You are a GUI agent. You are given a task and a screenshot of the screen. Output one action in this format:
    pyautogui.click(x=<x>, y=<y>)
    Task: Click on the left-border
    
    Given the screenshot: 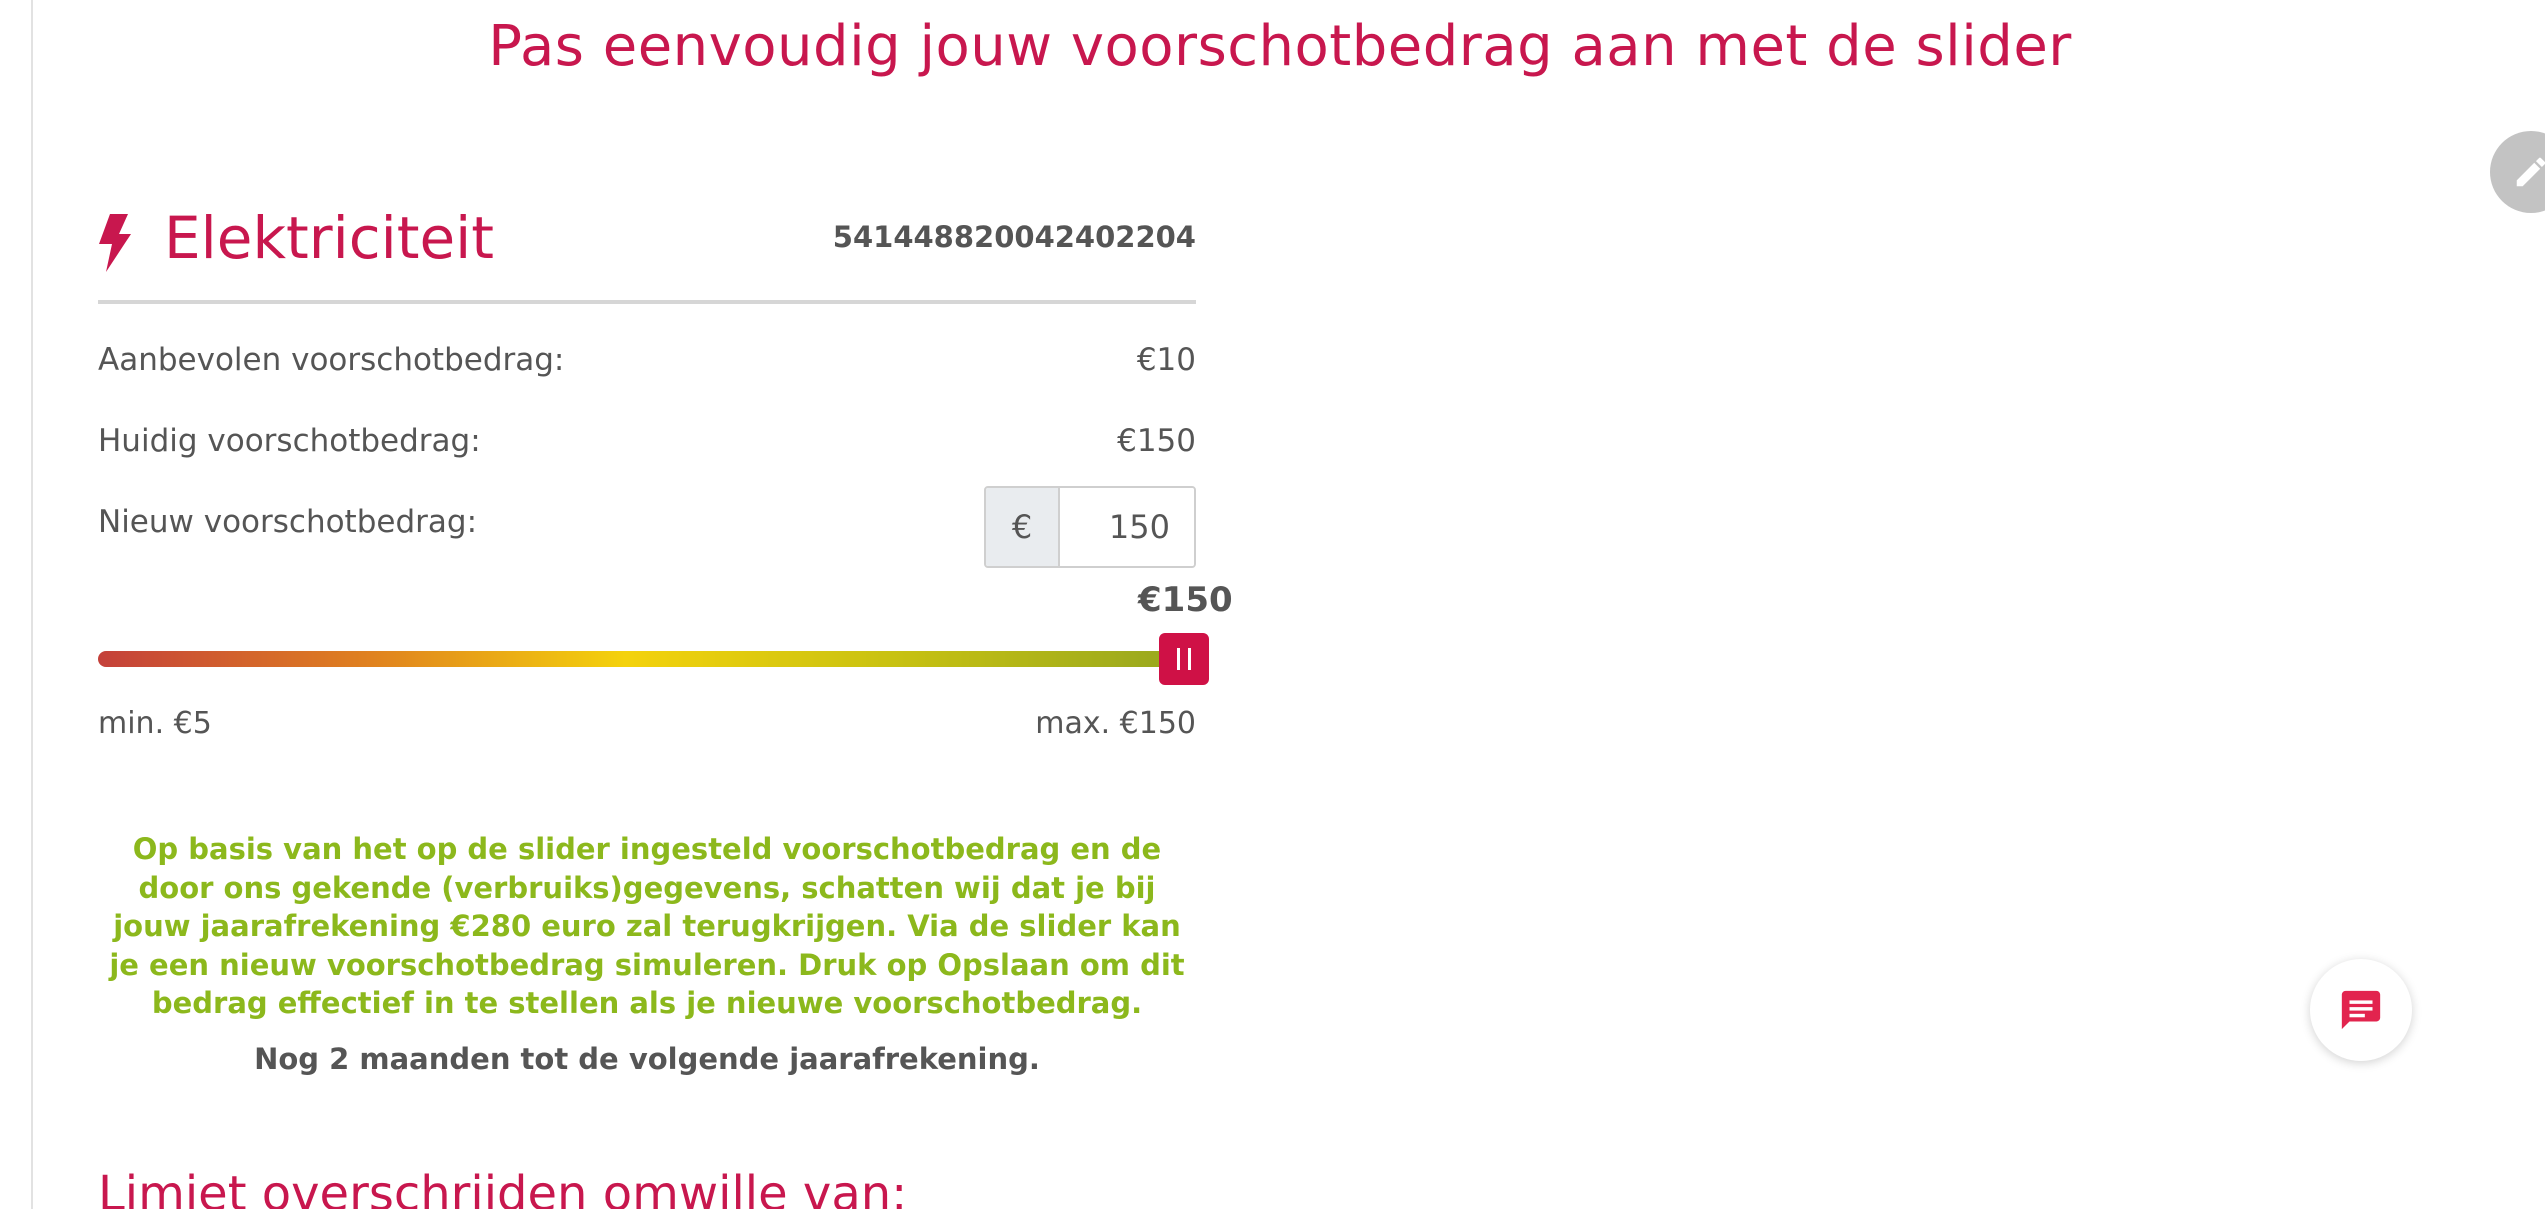 What is the action you would take?
    pyautogui.click(x=32, y=604)
    